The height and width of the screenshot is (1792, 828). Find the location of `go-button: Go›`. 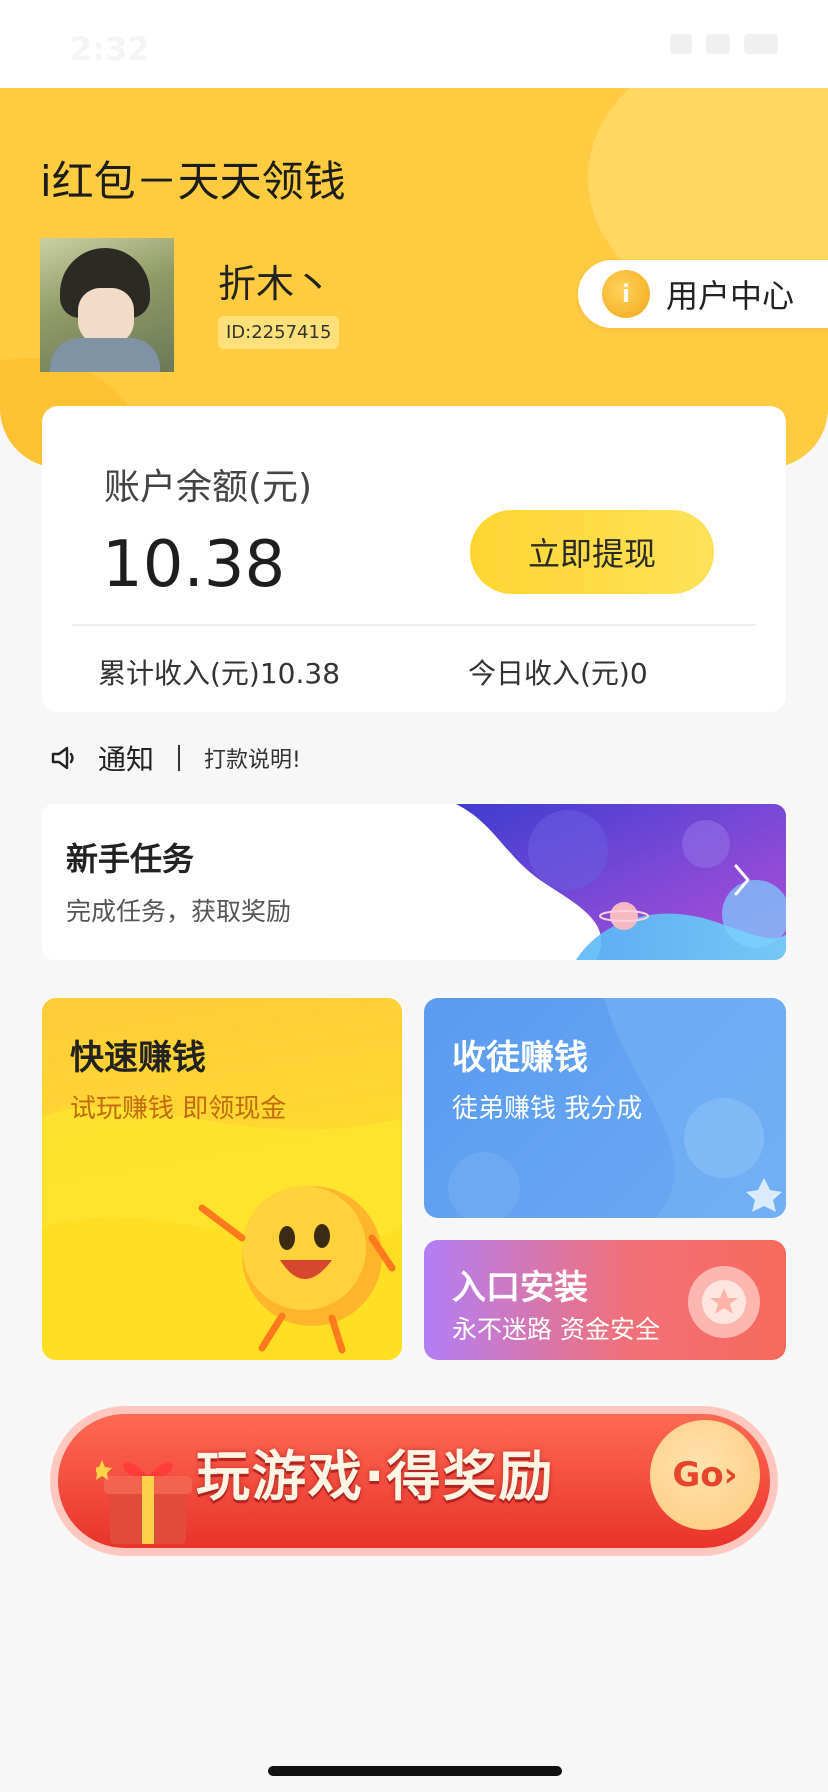

go-button: Go› is located at coordinates (705, 1475).